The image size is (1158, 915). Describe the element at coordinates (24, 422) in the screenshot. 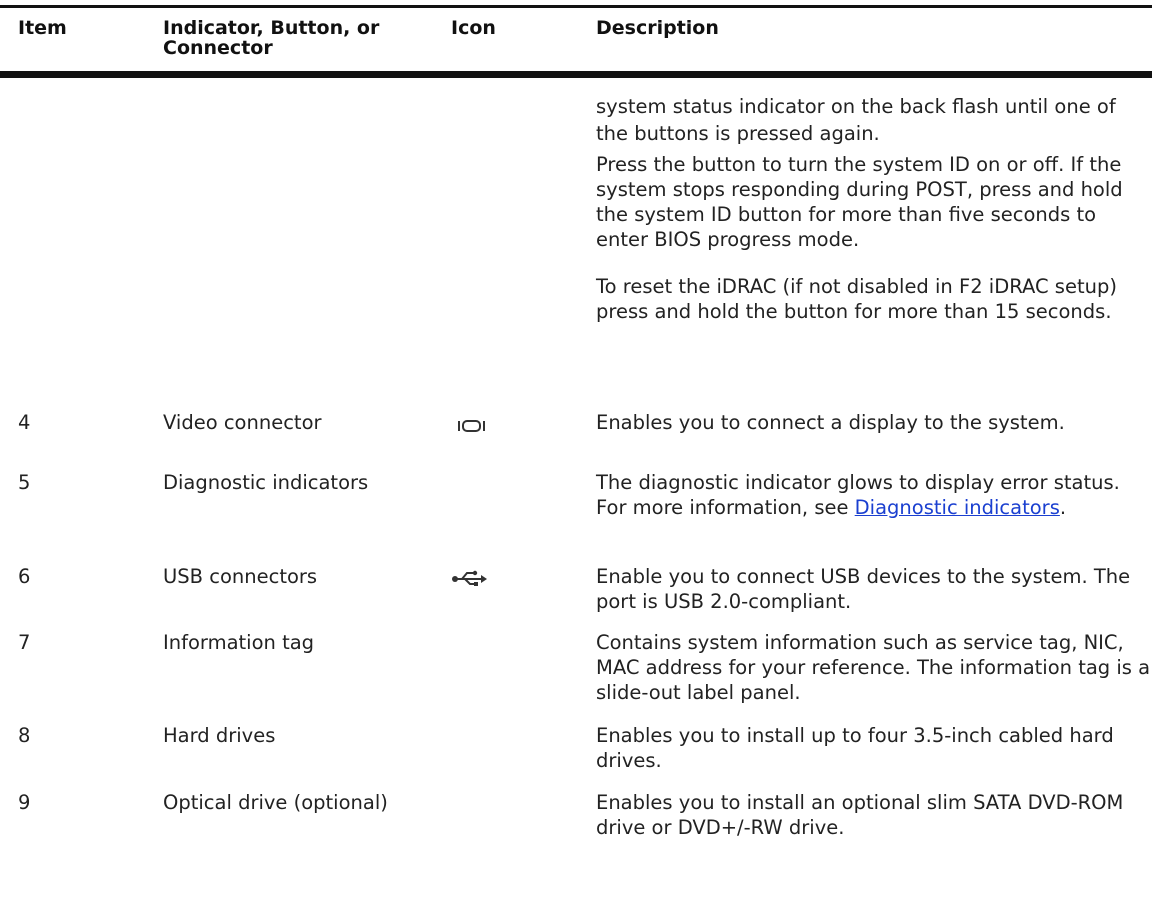

I see `row-item-number: 4` at that location.